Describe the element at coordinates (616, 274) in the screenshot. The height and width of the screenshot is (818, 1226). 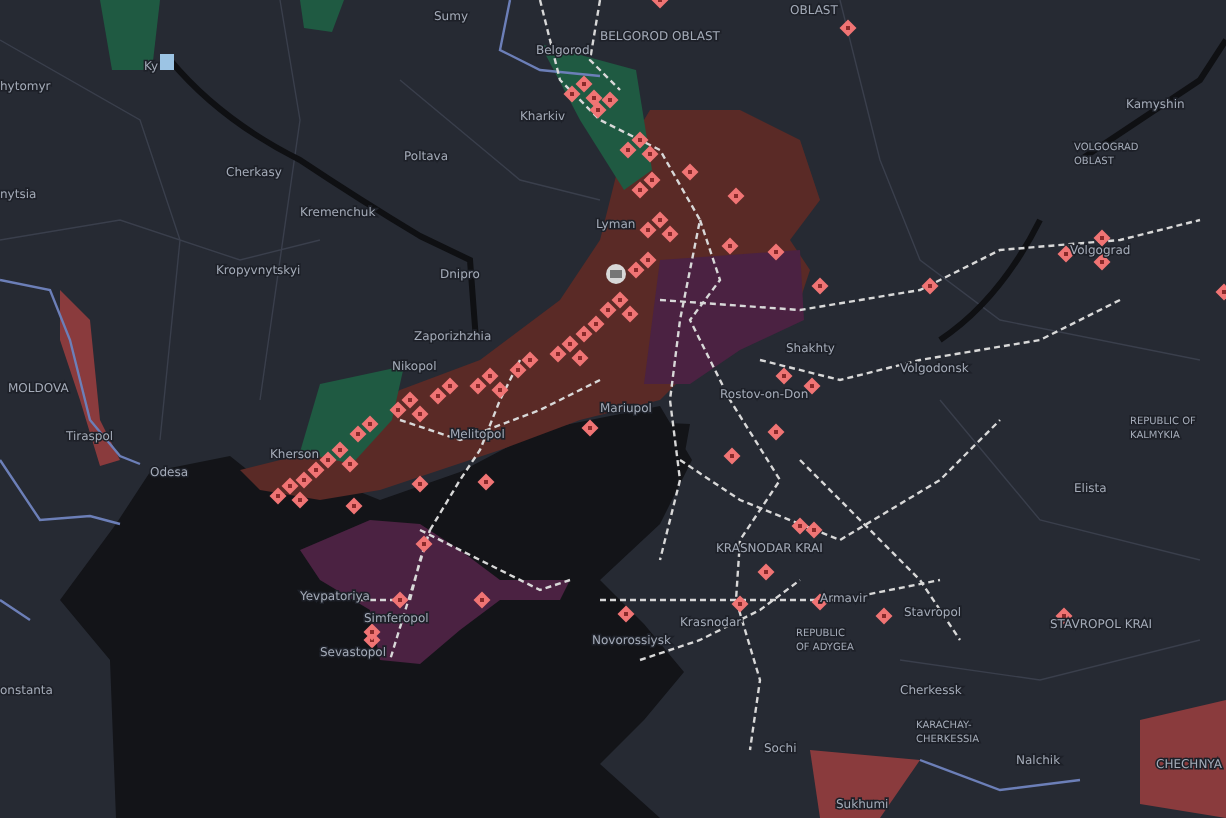
I see `camera-icon` at that location.